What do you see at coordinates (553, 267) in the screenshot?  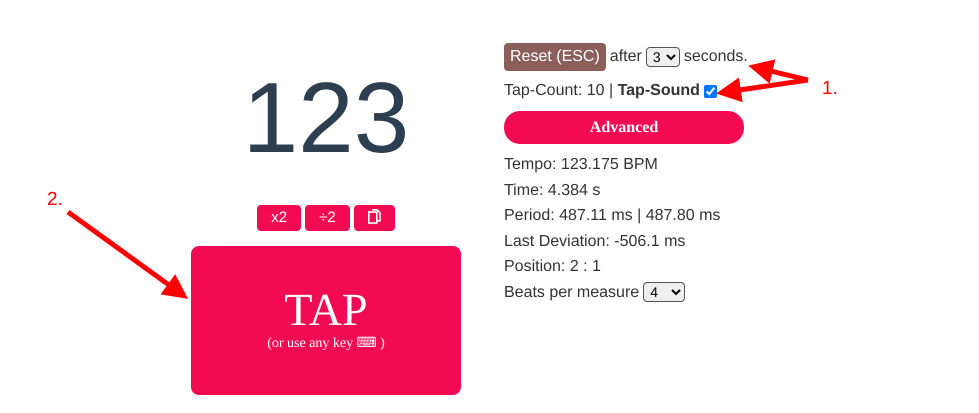 I see `stat-line: Position: 2 : 1` at bounding box center [553, 267].